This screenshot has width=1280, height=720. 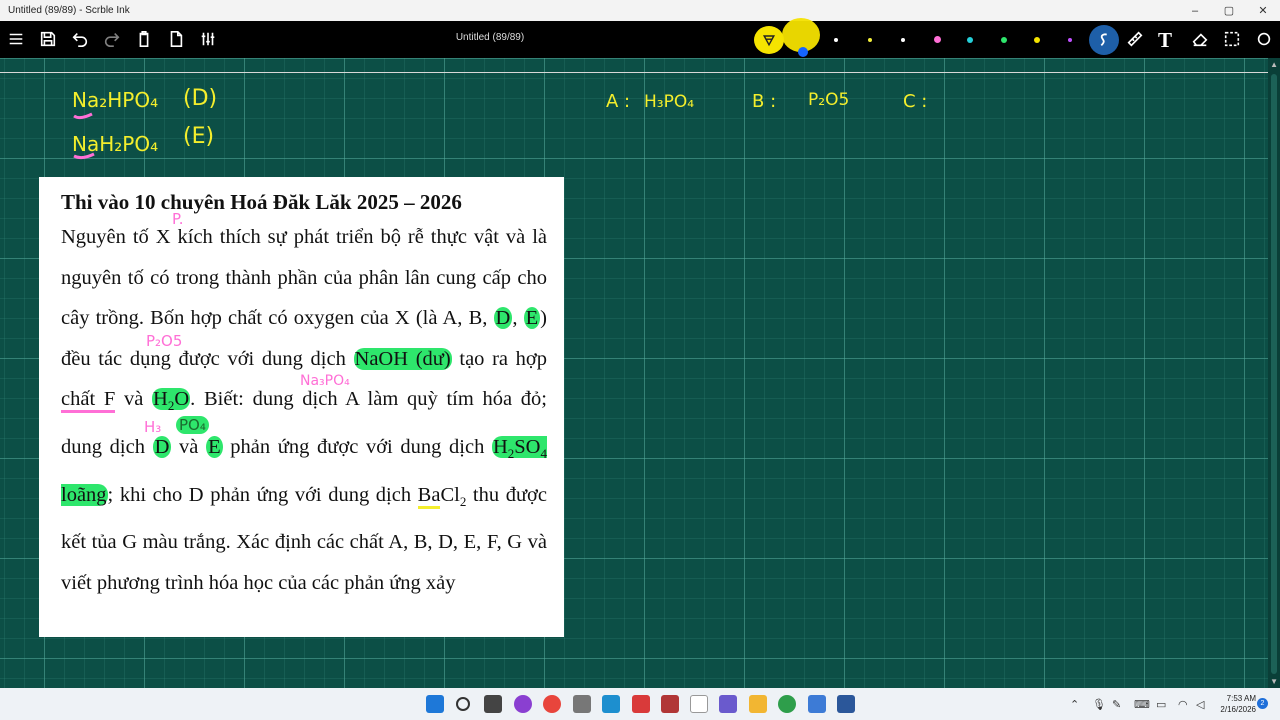 I want to click on page-top-line, so click(x=634, y=72).